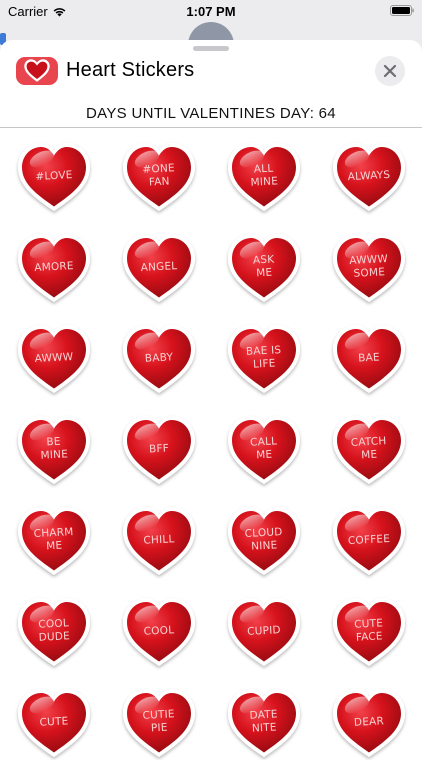 The width and height of the screenshot is (422, 760). I want to click on app-icon, so click(37, 71).